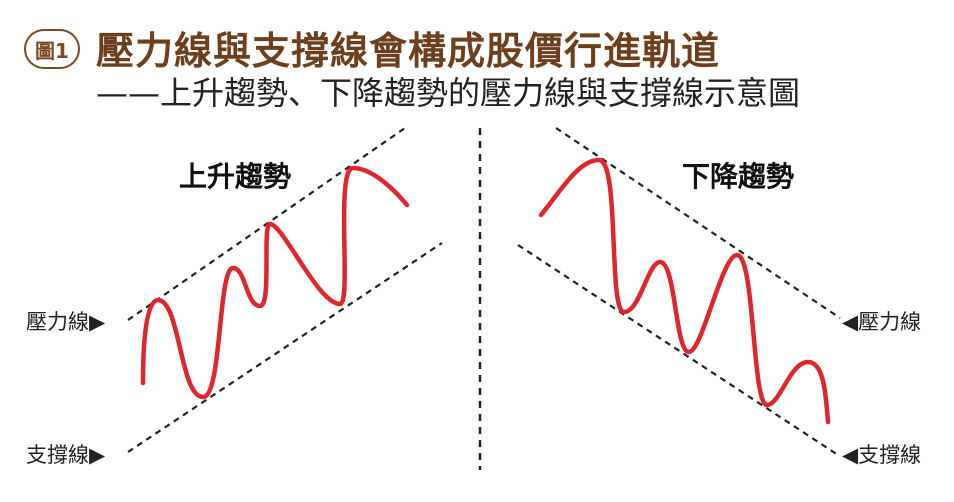 The height and width of the screenshot is (502, 954). Describe the element at coordinates (66, 455) in the screenshot. I see `uptrend-support-label: 支撐線▶` at that location.